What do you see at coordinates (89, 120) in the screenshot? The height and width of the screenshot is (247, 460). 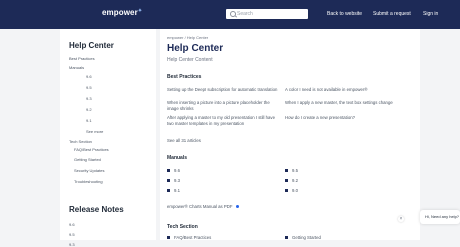 I see `sidebar-item-9-1: 9.1` at bounding box center [89, 120].